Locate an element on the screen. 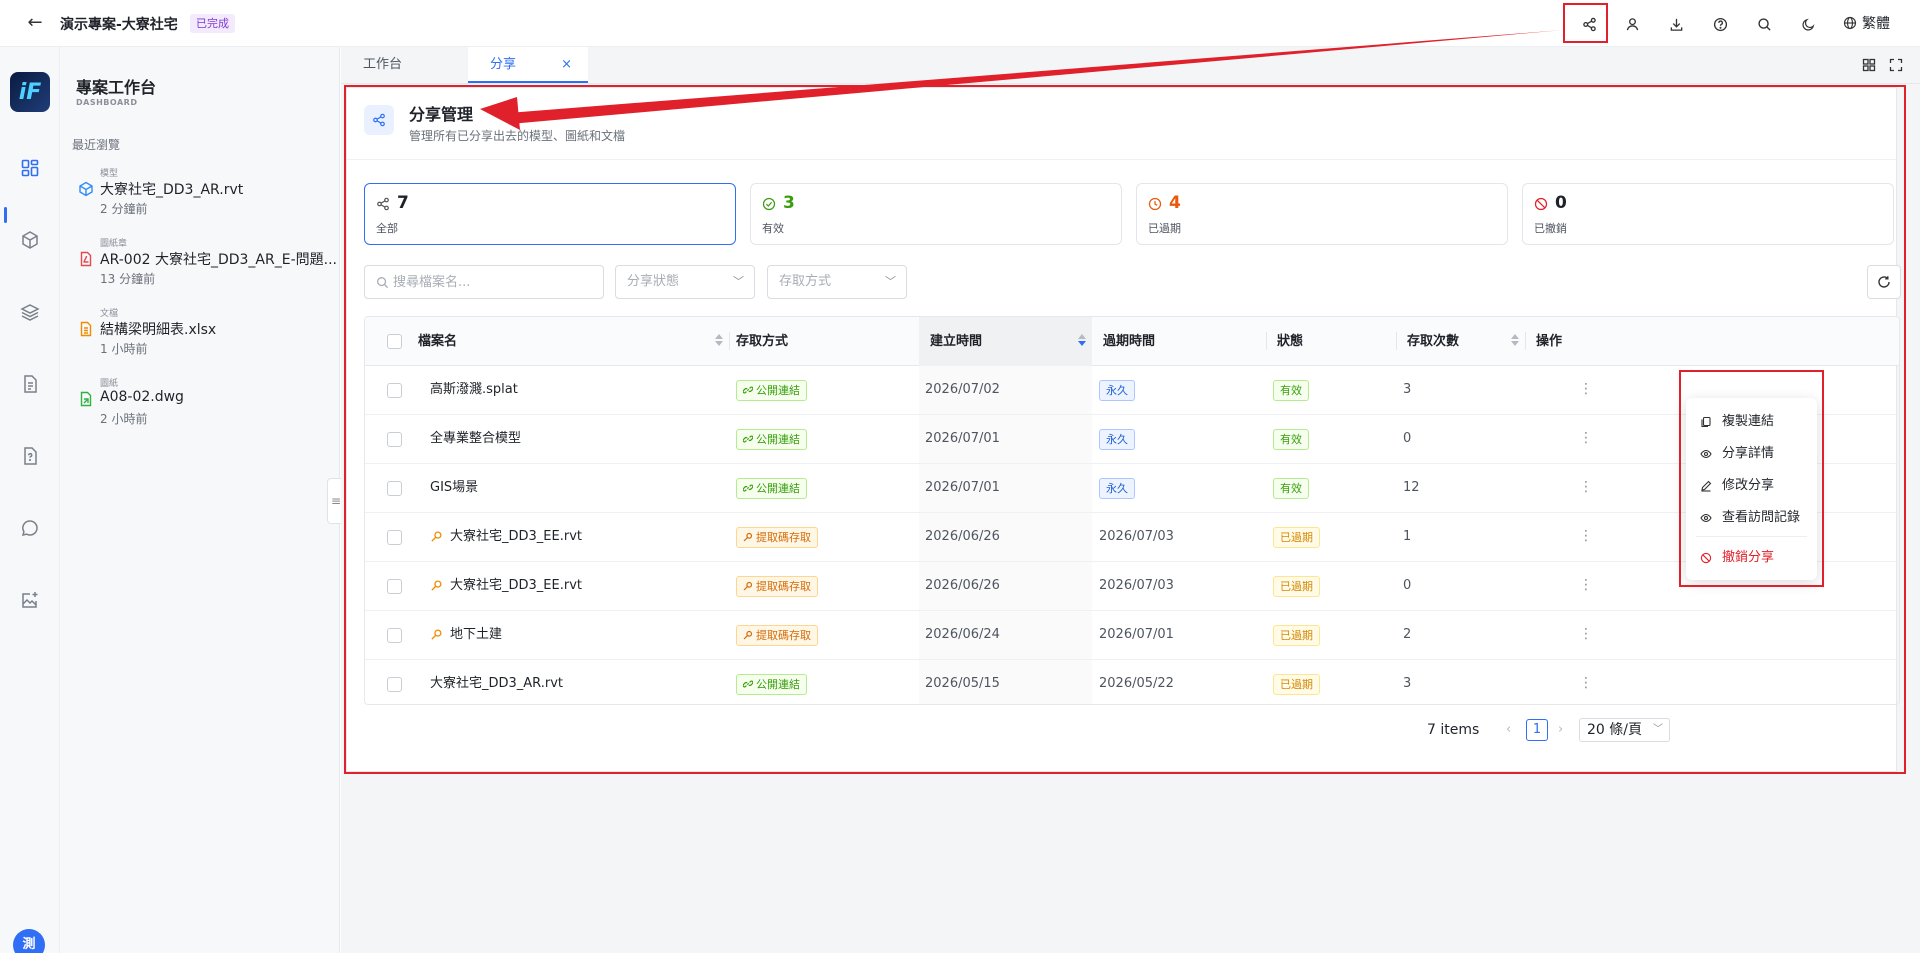 This screenshot has width=1920, height=953. stat-card-revoked: 0 已撤銷 is located at coordinates (1708, 214).